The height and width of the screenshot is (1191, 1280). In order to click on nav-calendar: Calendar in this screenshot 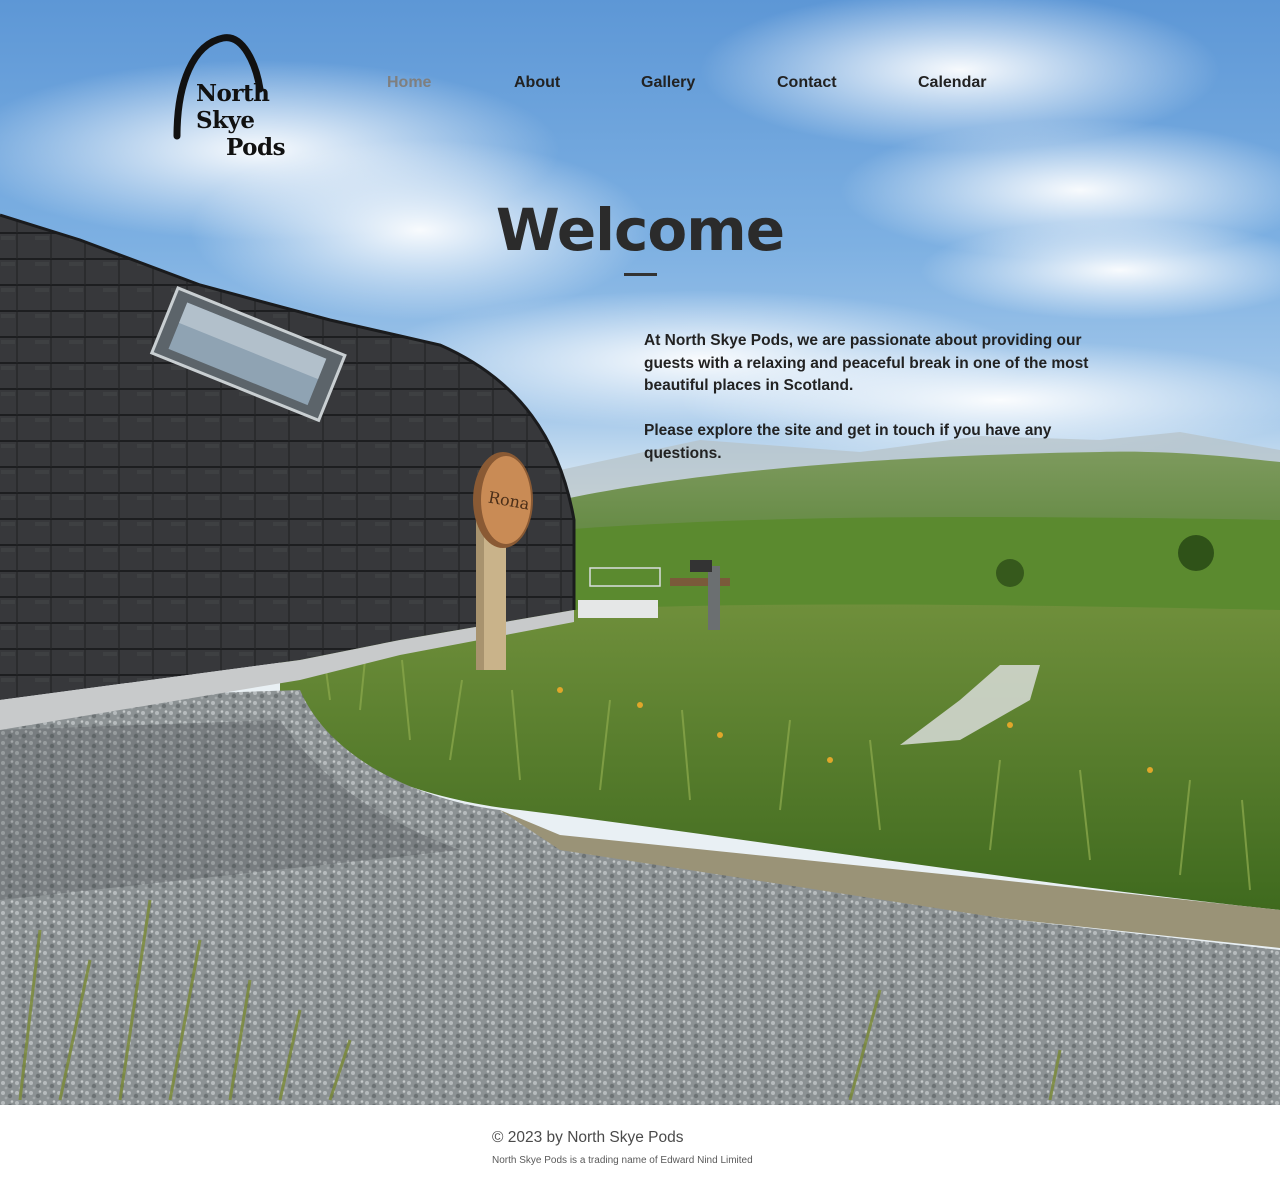, I will do `click(952, 83)`.